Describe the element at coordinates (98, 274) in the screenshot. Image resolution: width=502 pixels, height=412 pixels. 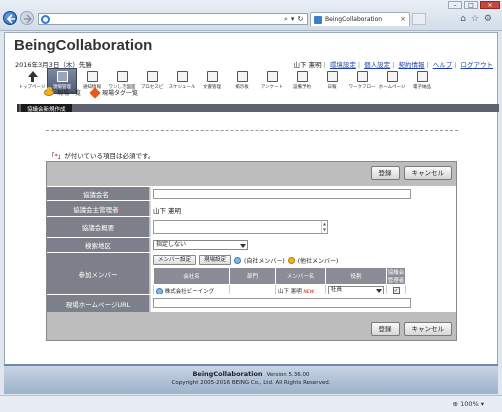
I see `members-label: 参加メンバー` at that location.